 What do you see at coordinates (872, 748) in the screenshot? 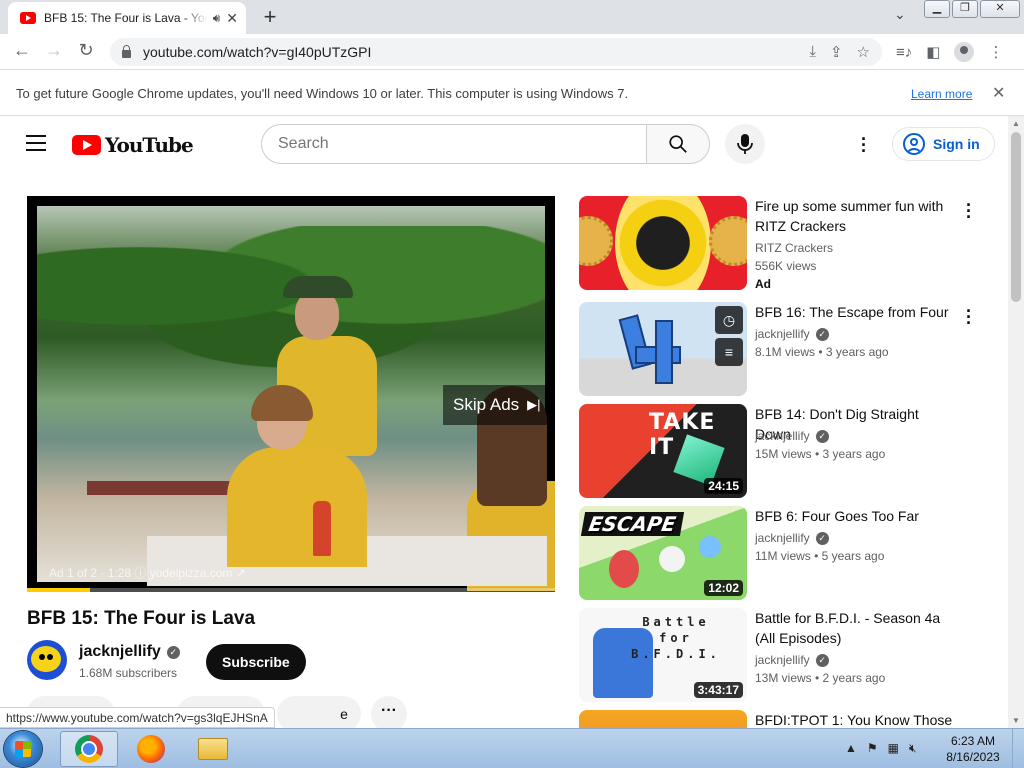
I see `action-center-flag-icon: ⚑` at bounding box center [872, 748].